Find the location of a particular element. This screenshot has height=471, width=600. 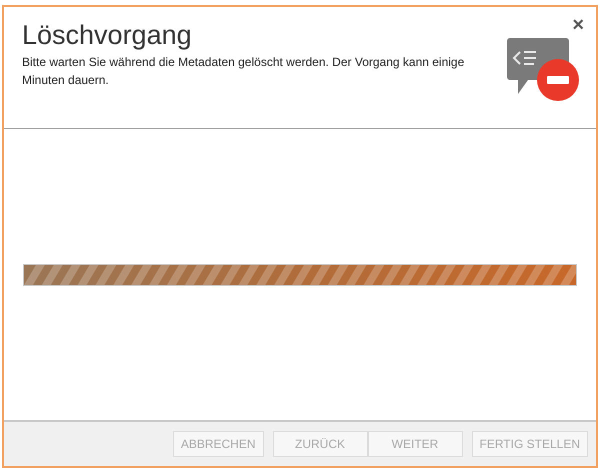

dialog-description: Bitte warten Sie während die Metadaten gelöscht werden. Der Vorgang kann einige Minuten dauern. is located at coordinates (244, 71).